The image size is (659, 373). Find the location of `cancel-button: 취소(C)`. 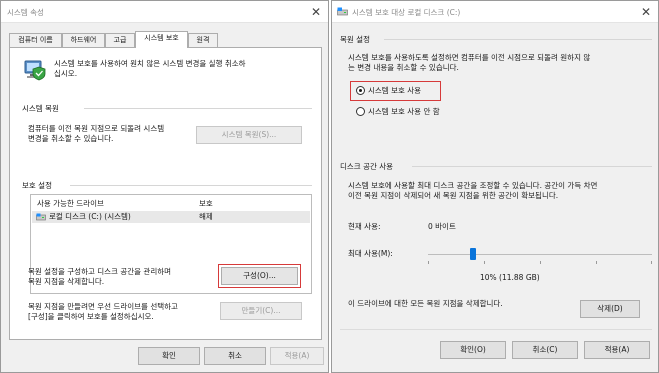

cancel-button: 취소(C) is located at coordinates (545, 350).